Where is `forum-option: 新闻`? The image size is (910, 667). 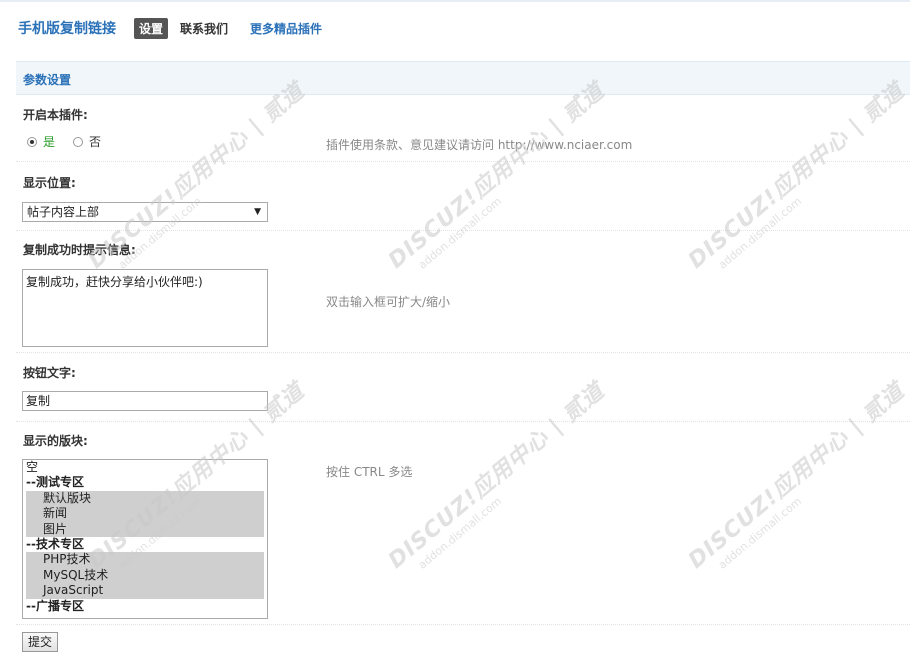 forum-option: 新闻 is located at coordinates (145, 514).